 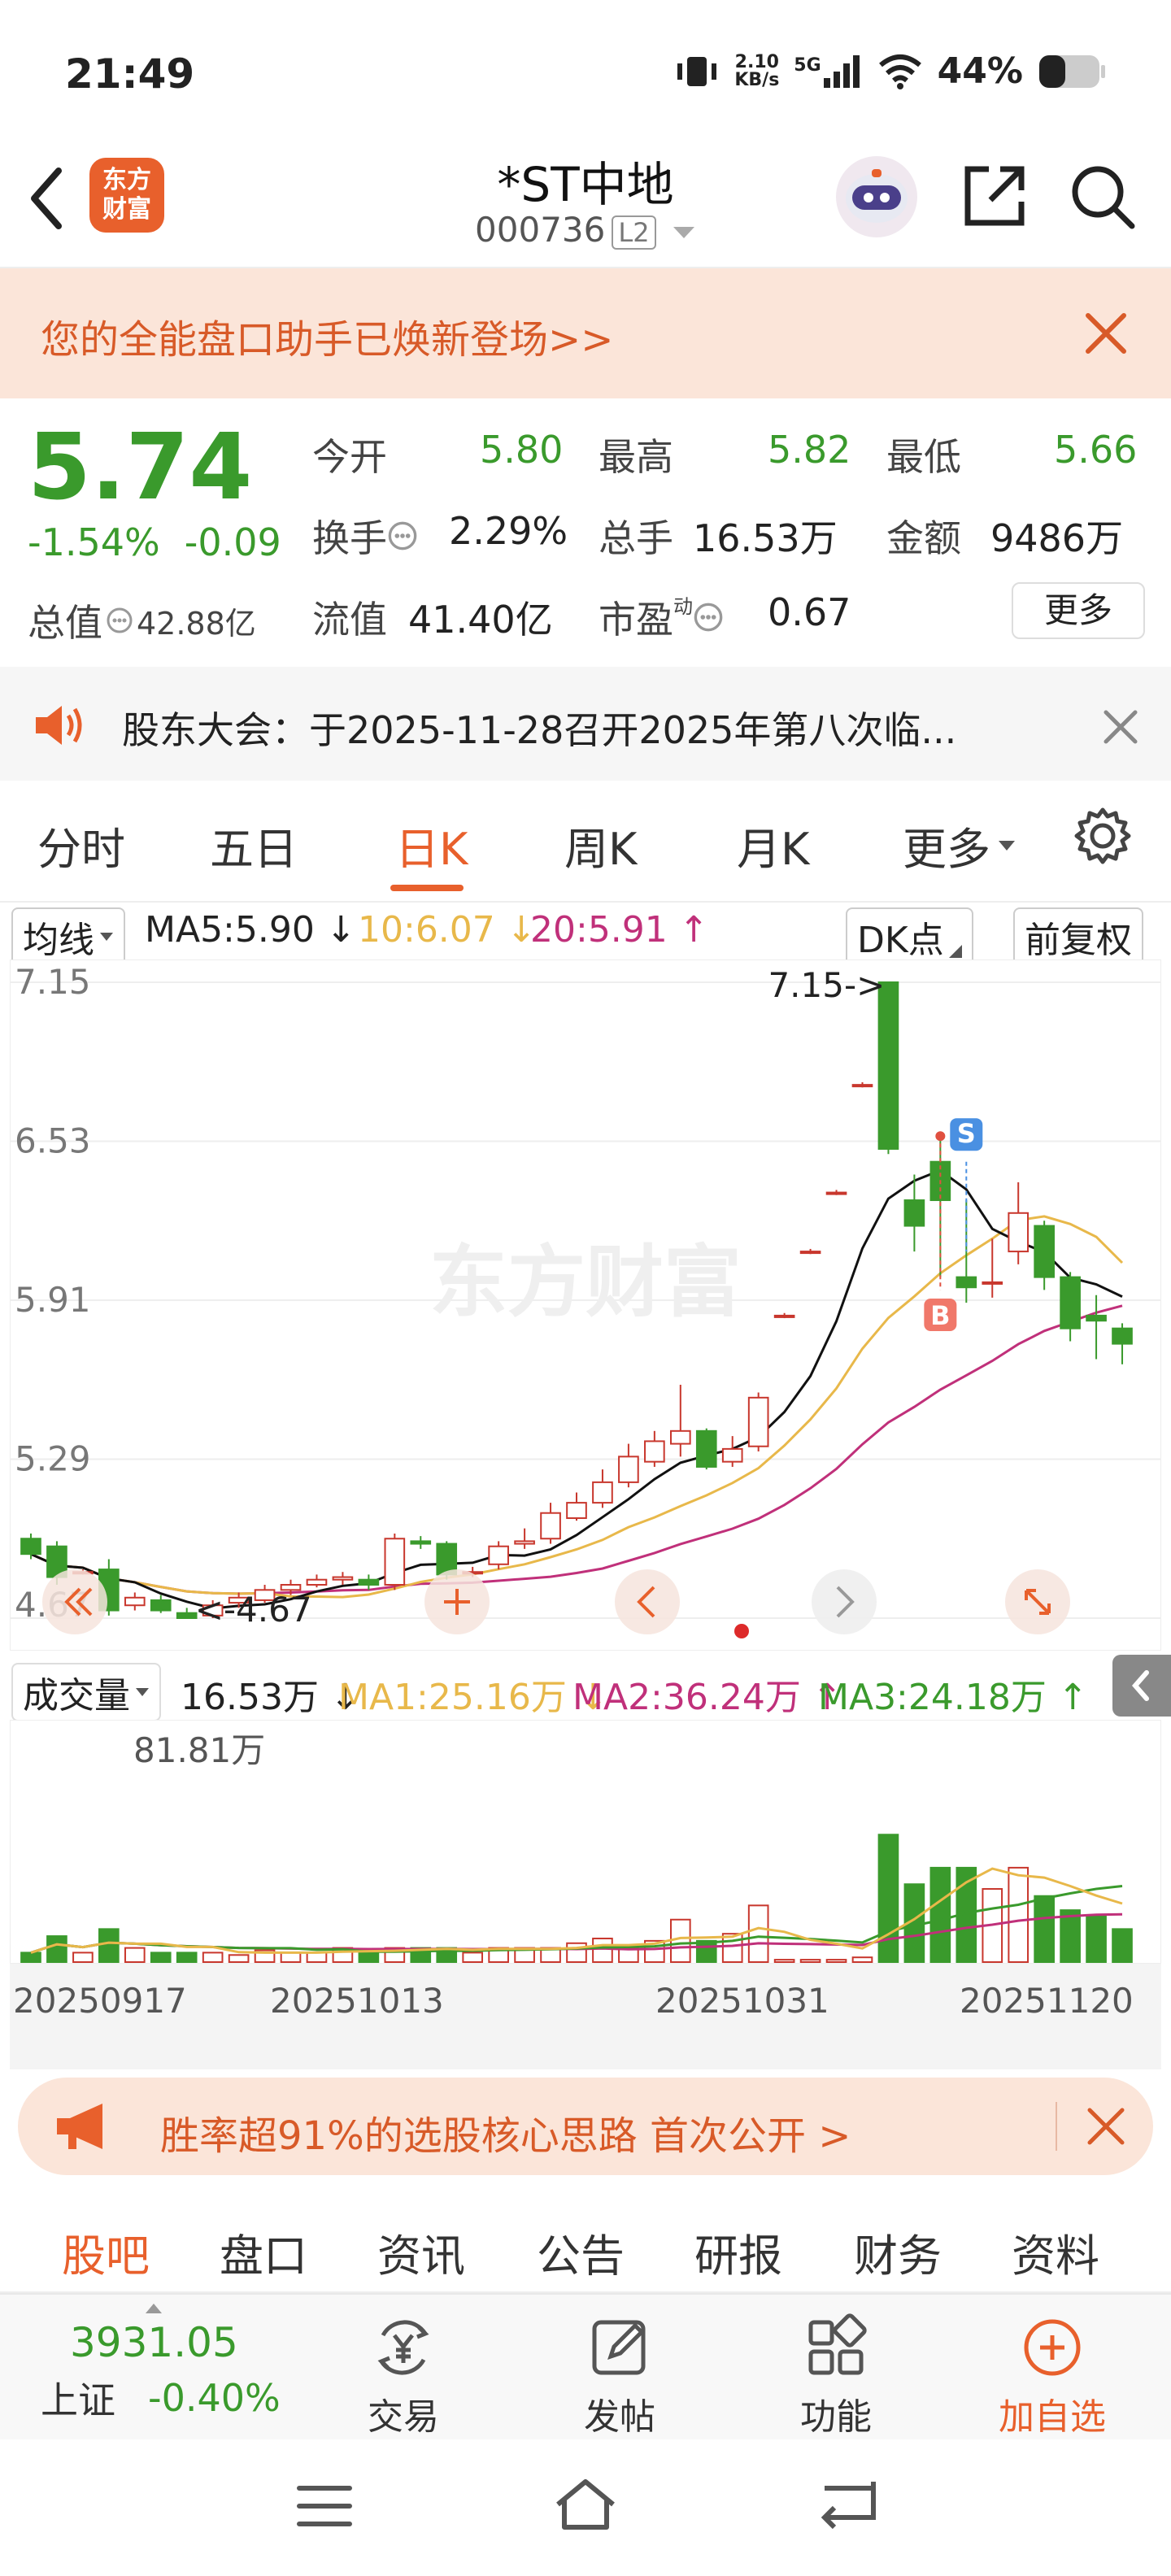 I want to click on chart-period-tabs: 分时 五日 日K 周K 月K 更多, so click(x=585, y=842).